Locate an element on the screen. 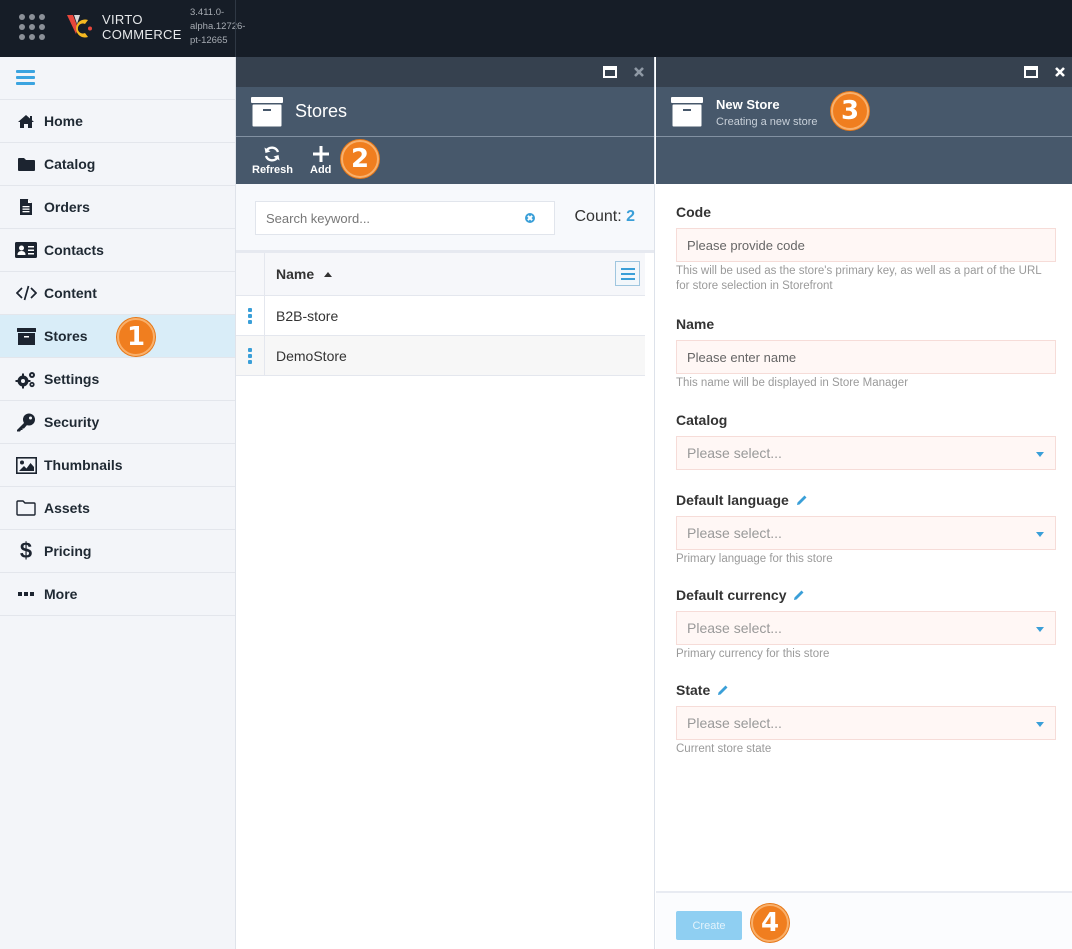 The image size is (1072, 949). sidebar-item-label: Pricing is located at coordinates (68, 551).